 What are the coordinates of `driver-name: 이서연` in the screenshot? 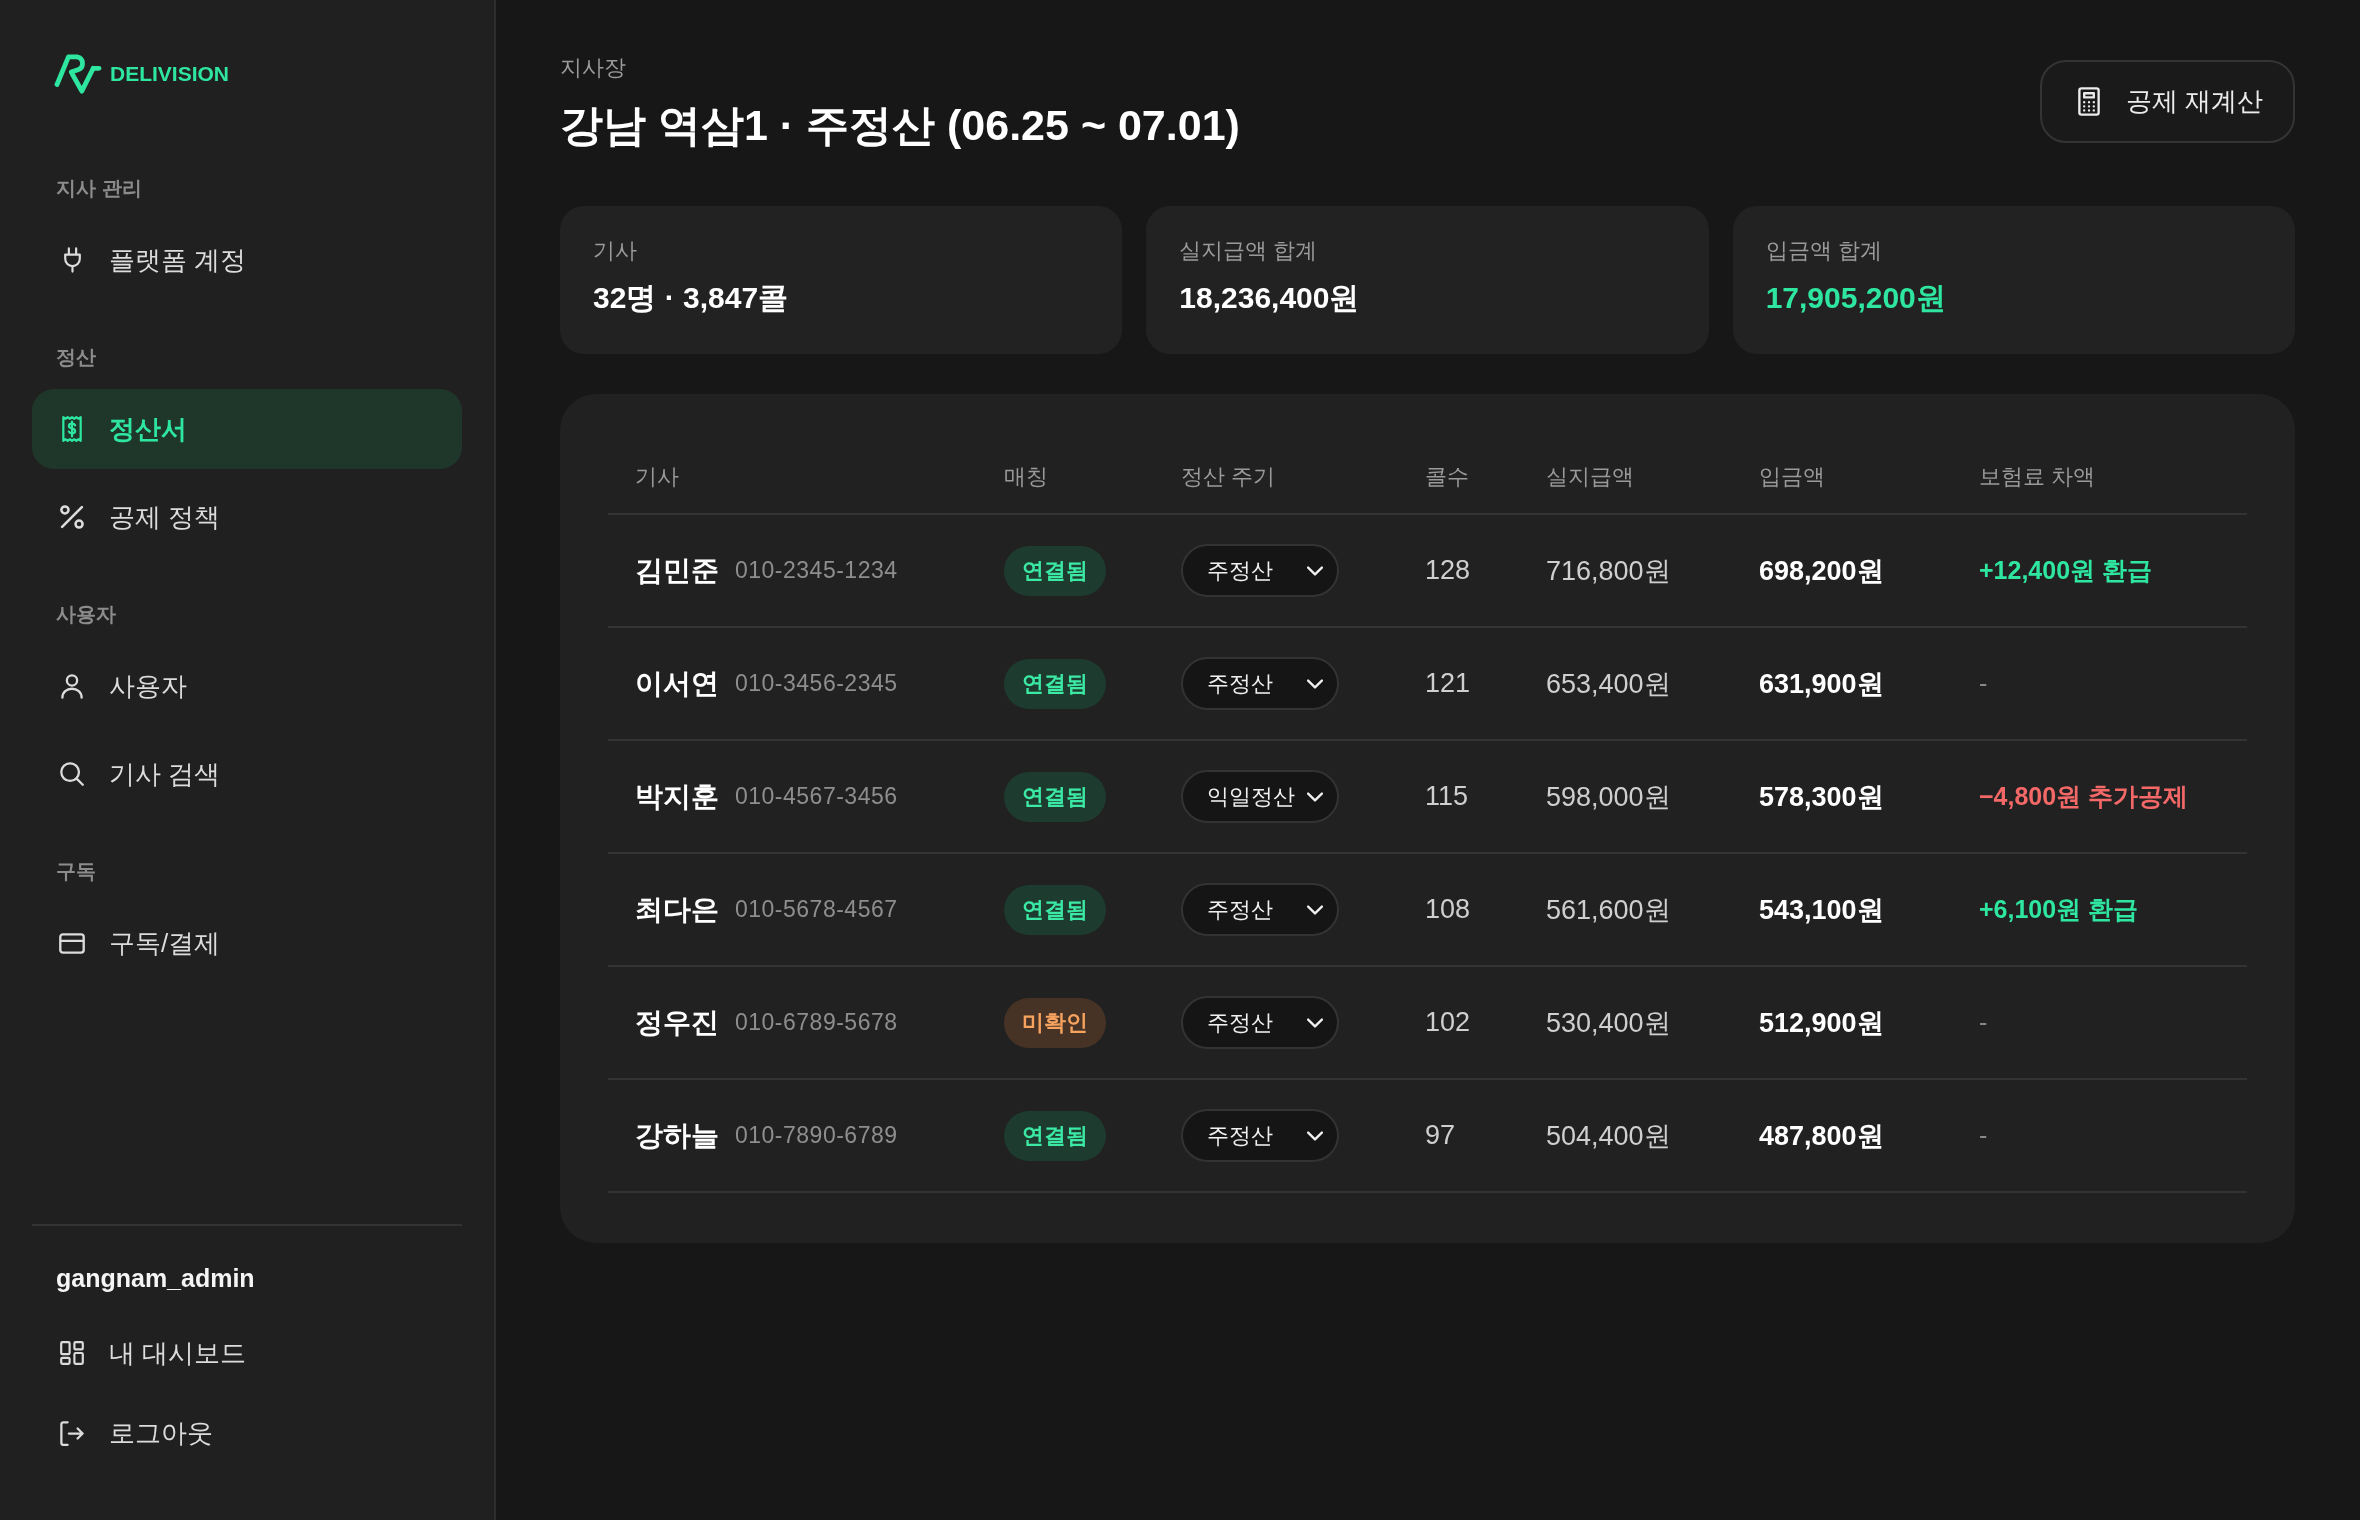 It's located at (677, 683).